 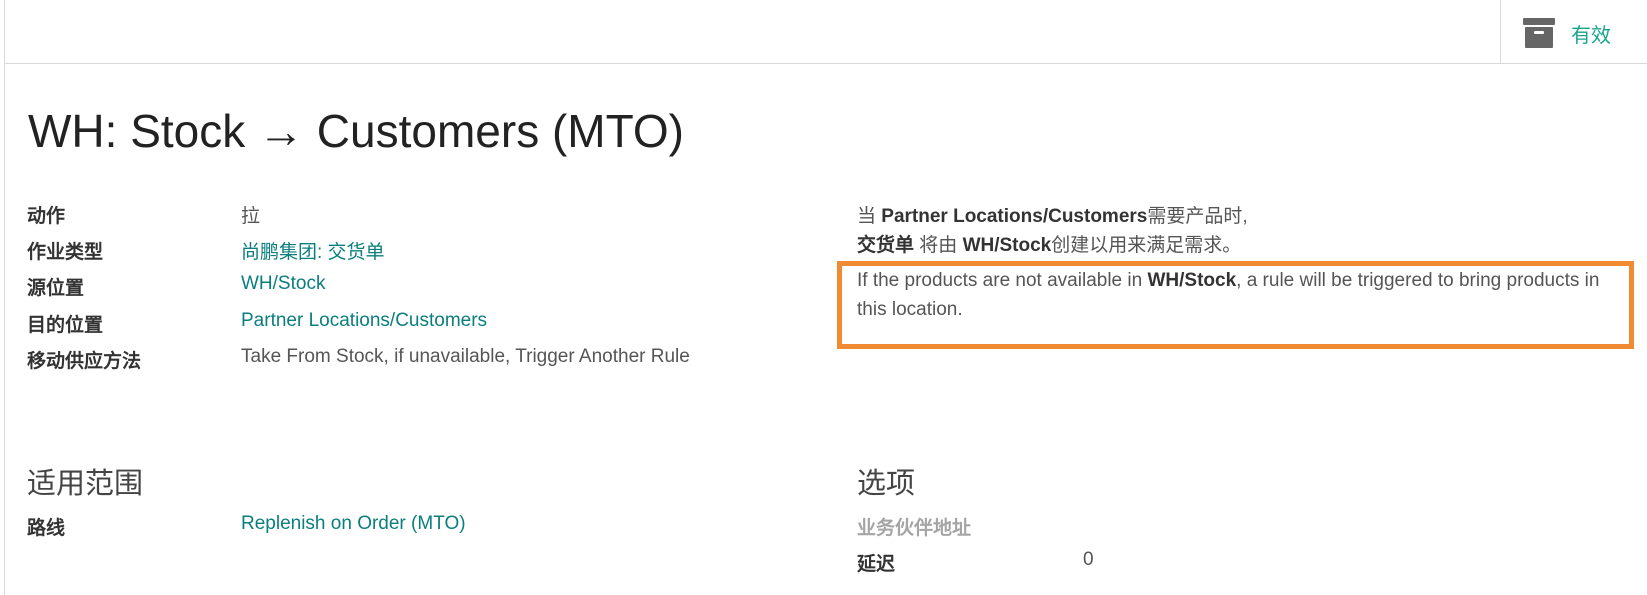 I want to click on field-value-operation-type-link: 尚鹏集团: 交货单, so click(x=313, y=250).